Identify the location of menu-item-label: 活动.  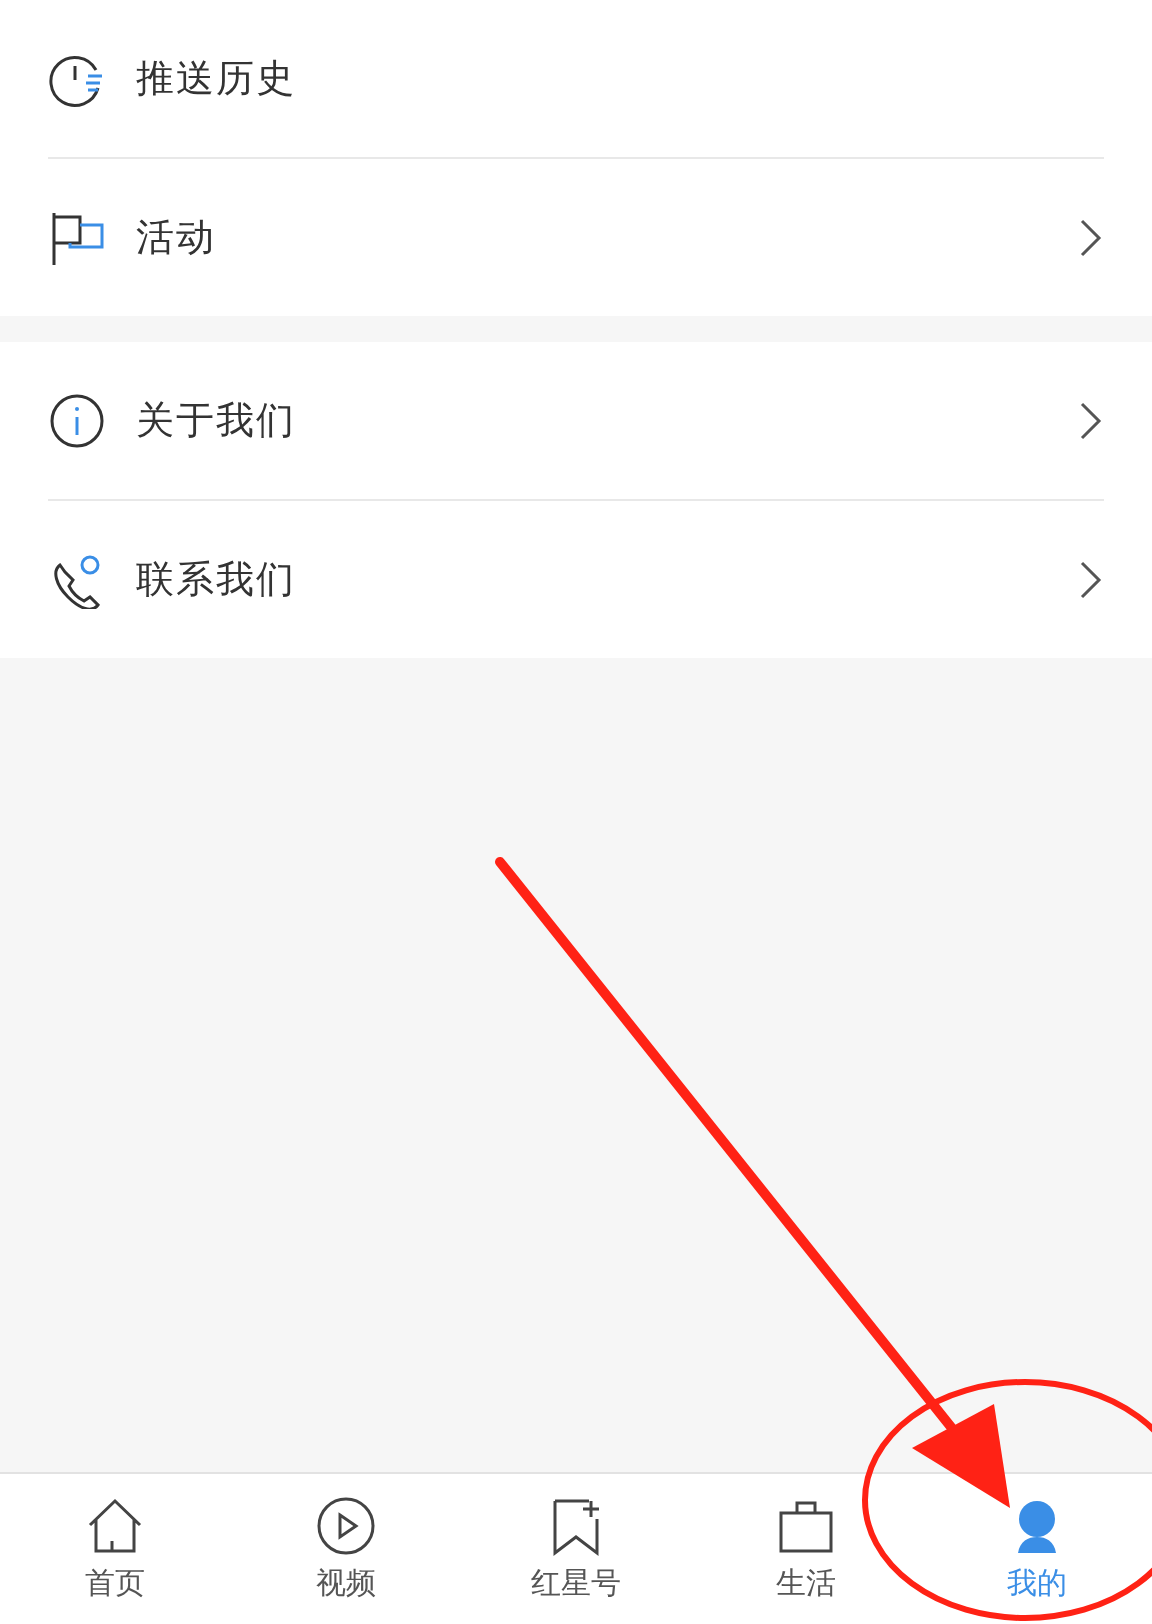
(592, 237).